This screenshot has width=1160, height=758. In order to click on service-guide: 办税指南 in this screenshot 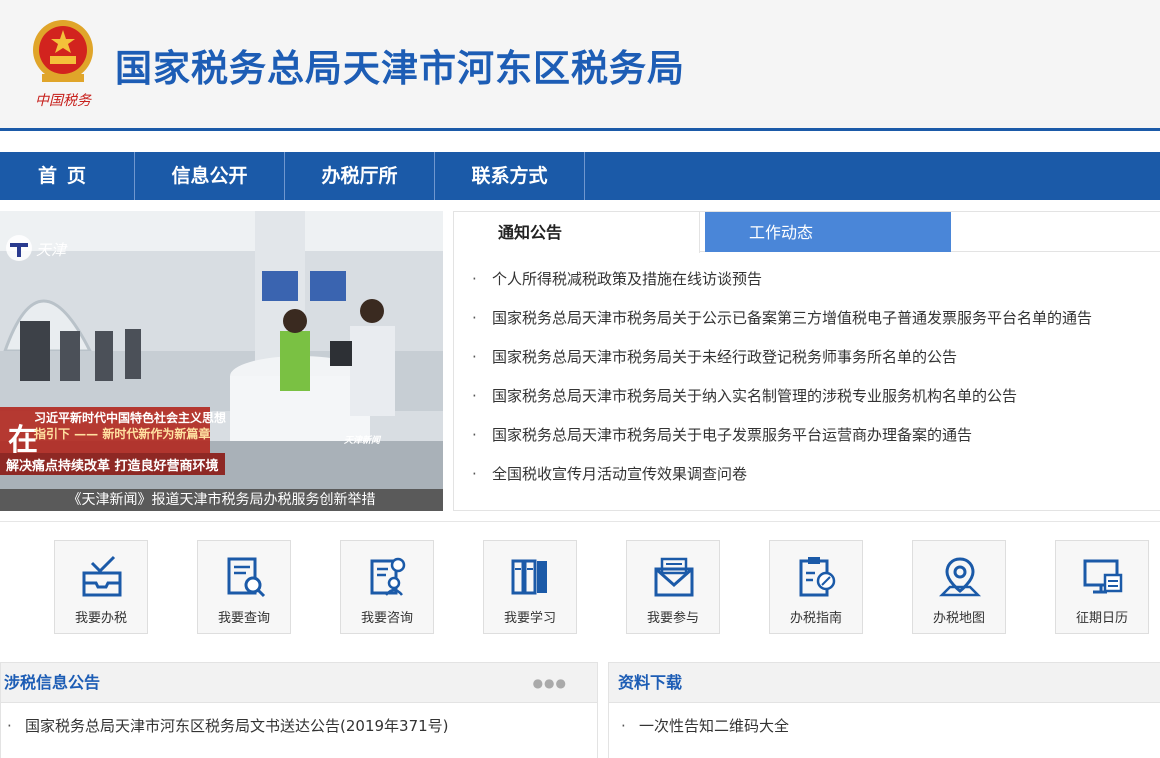, I will do `click(816, 587)`.